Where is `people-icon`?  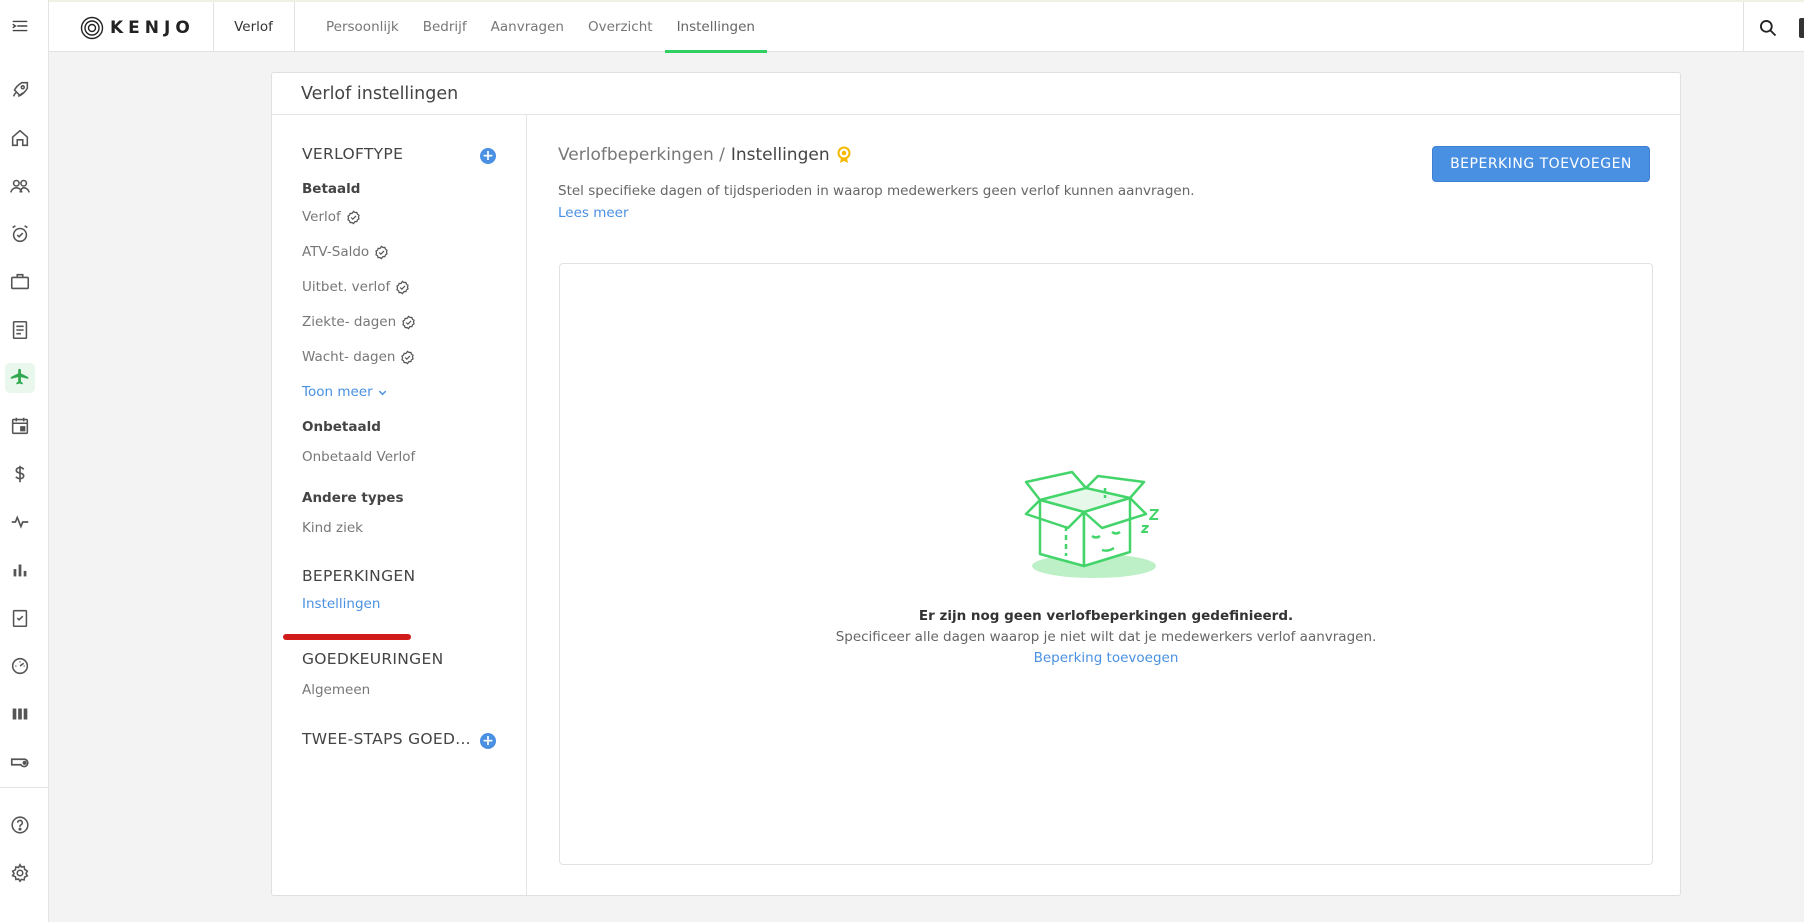 people-icon is located at coordinates (20, 186).